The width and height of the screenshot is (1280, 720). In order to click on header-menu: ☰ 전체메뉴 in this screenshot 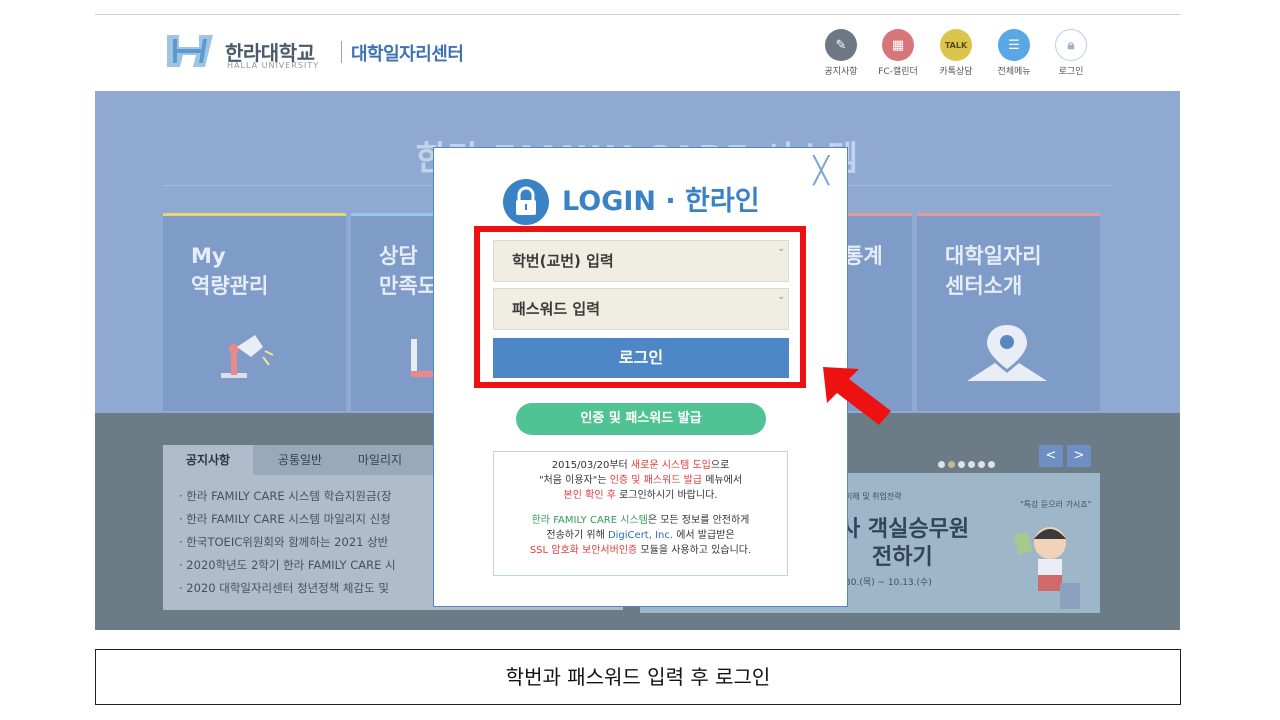, I will do `click(1014, 53)`.